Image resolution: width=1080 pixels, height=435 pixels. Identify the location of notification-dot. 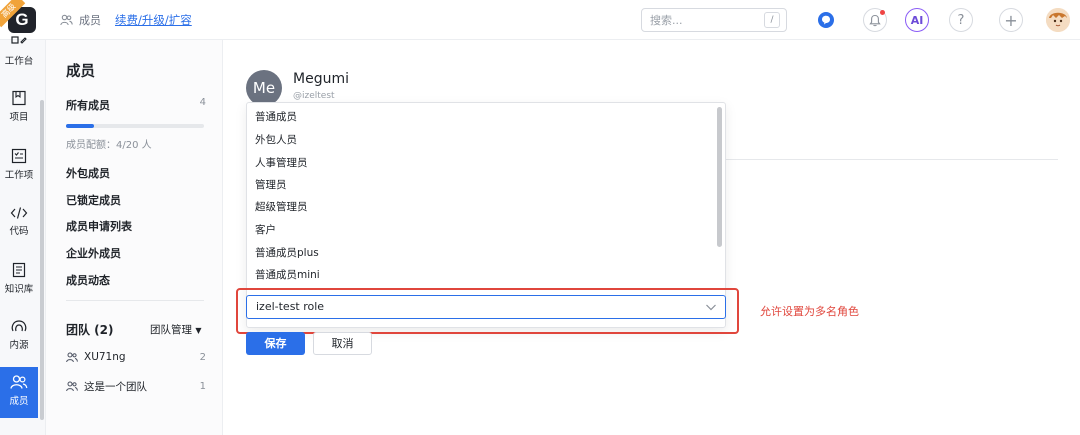
(882, 12).